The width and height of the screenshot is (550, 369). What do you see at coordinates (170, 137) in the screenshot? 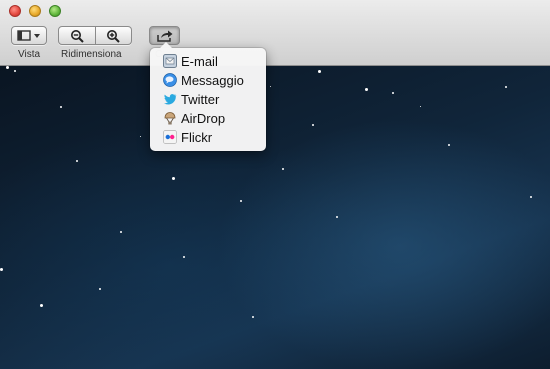
I see `flickr-icon` at bounding box center [170, 137].